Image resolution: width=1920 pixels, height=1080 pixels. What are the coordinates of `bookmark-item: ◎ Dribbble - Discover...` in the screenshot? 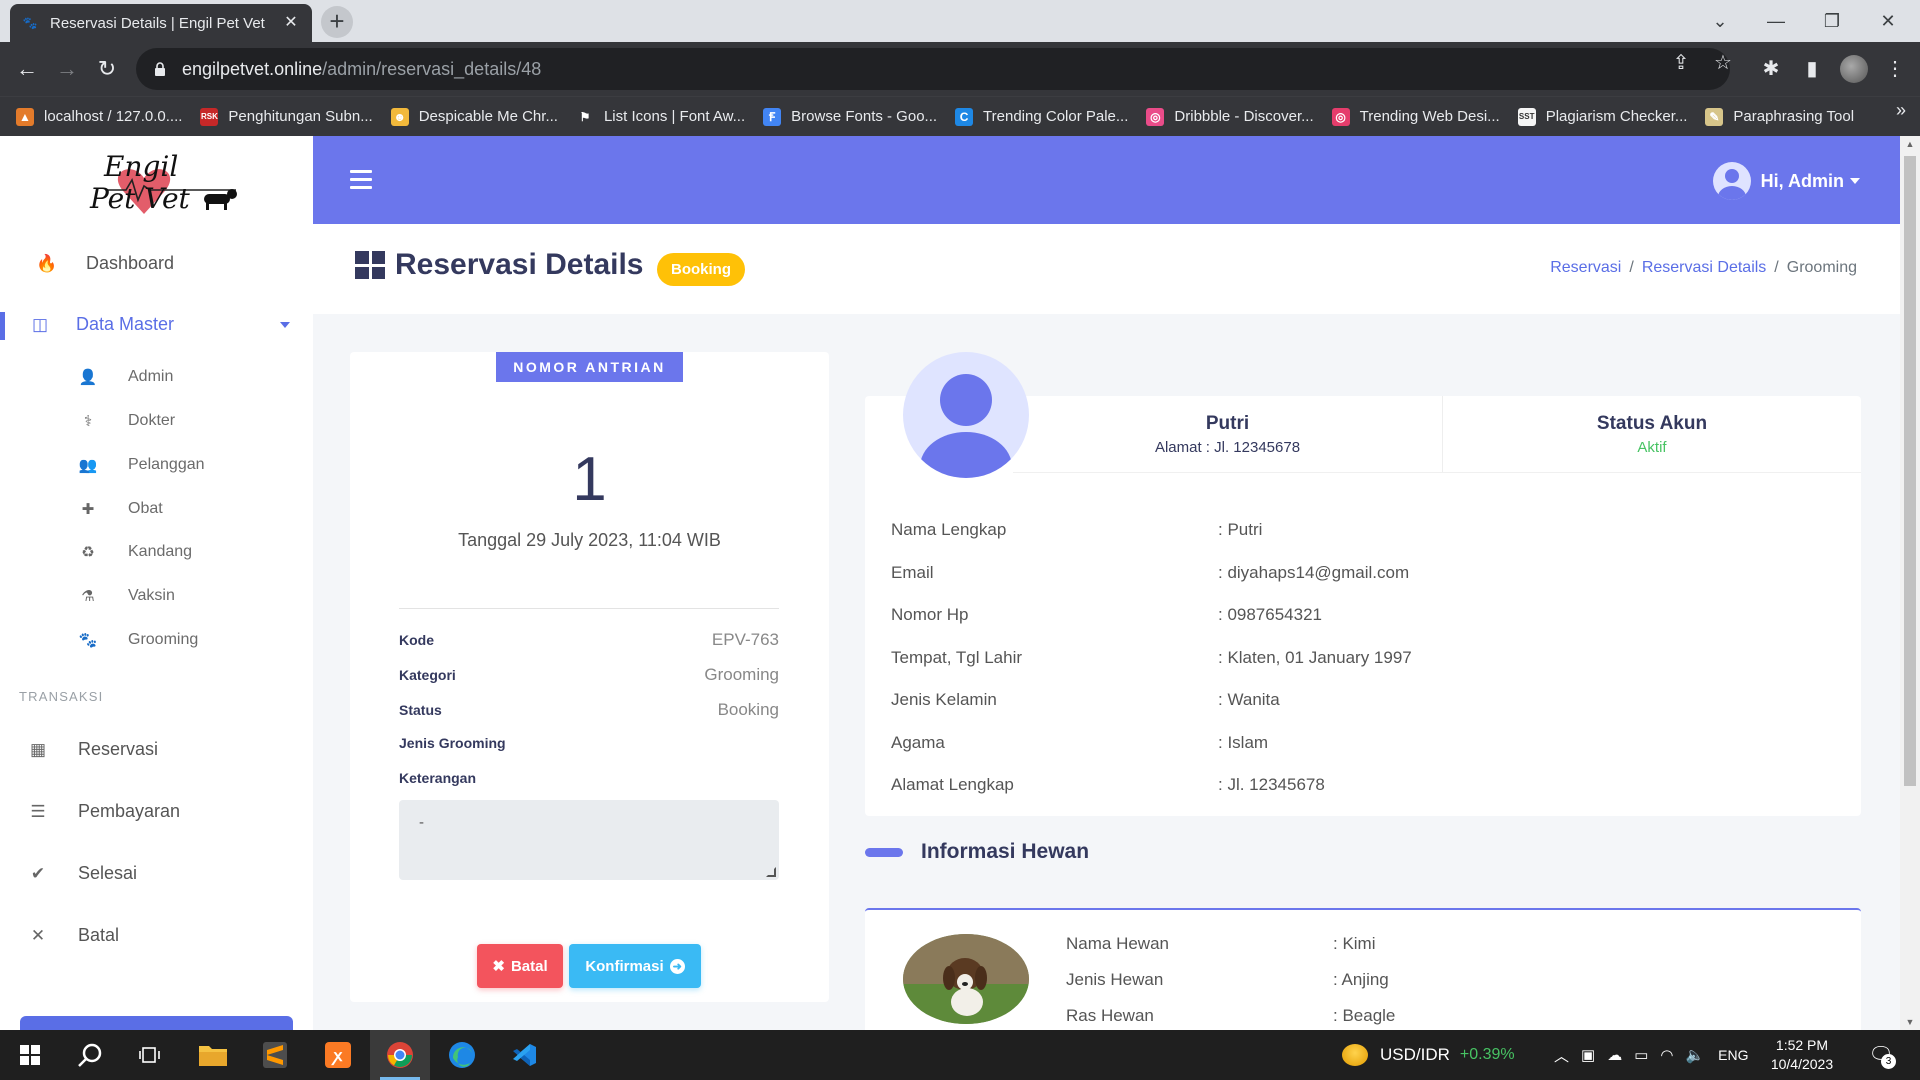 It's located at (1230, 116).